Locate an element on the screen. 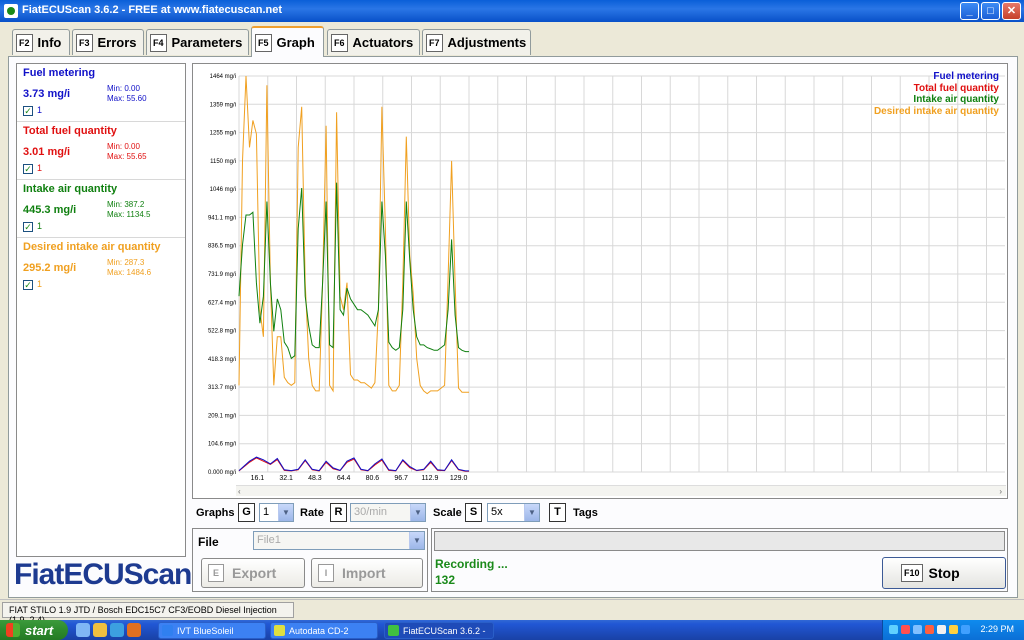  sensor-name: Total fuel quantity is located at coordinates (70, 131).